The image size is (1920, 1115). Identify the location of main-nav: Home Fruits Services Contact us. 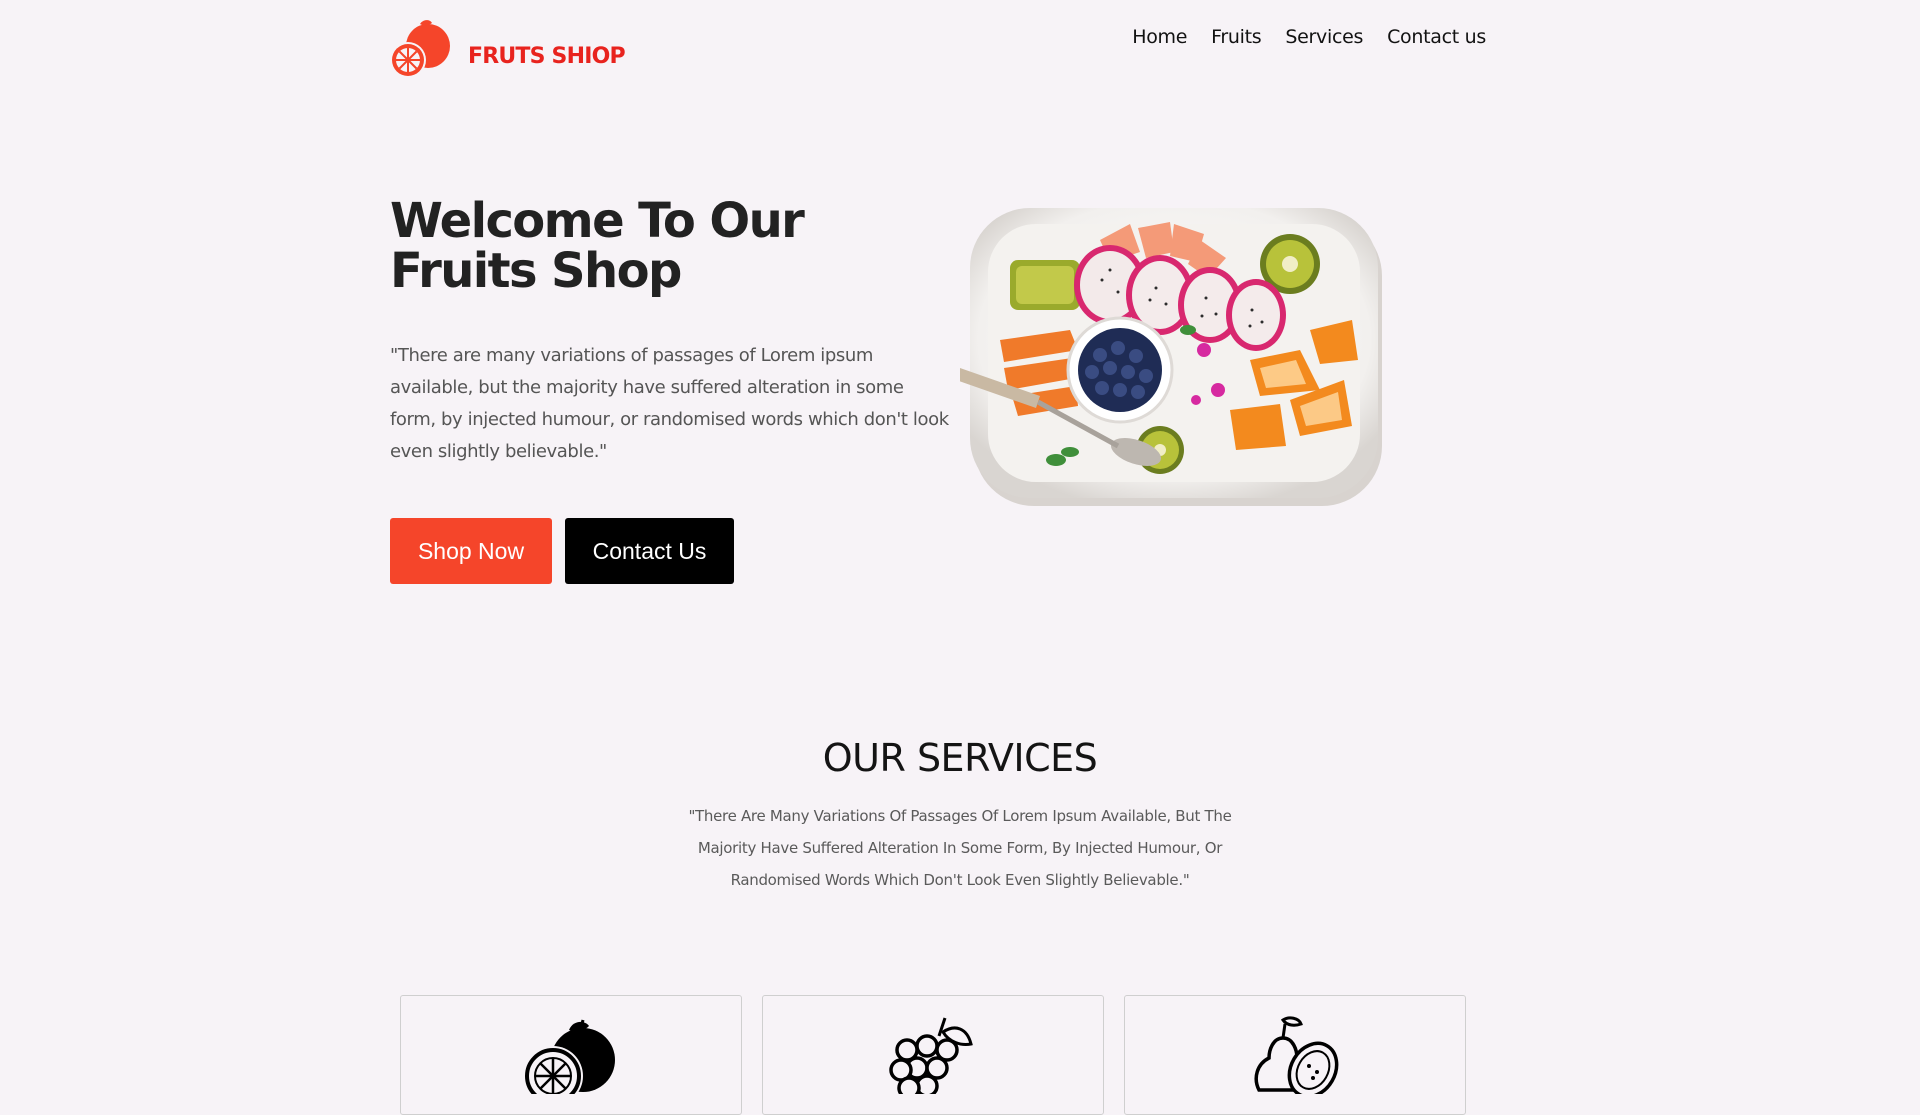
(1309, 37).